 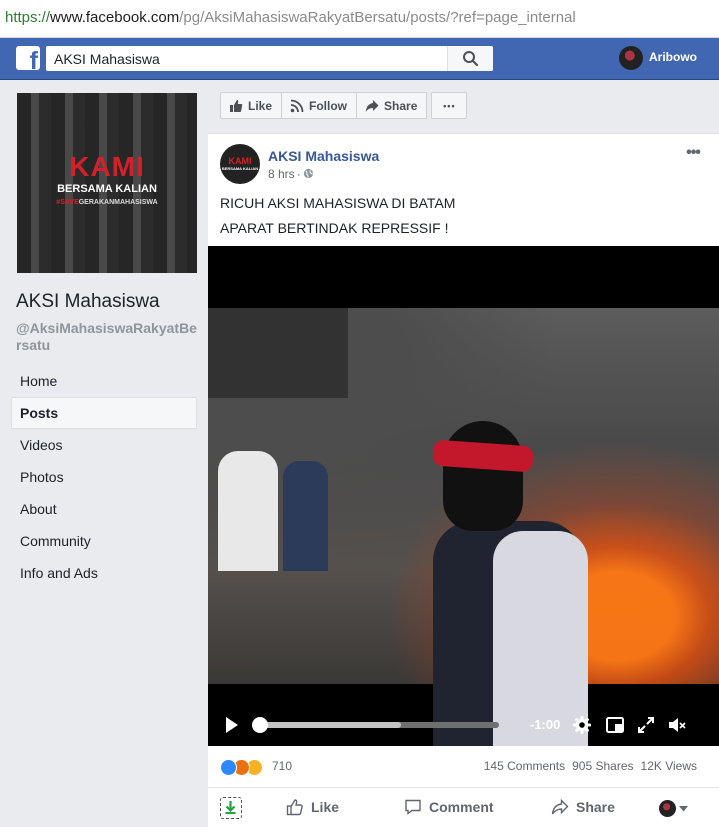 I want to click on video-buffered-fill, so click(x=327, y=725).